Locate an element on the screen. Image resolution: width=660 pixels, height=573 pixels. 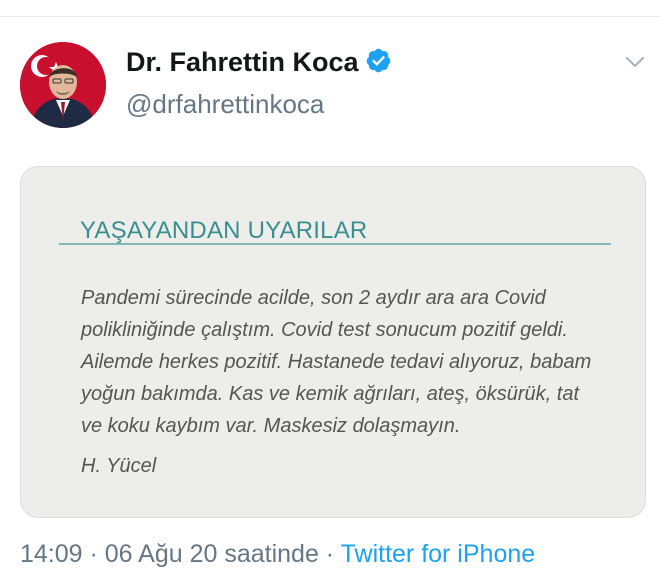
tweet-source-link: Twitter for iPhone is located at coordinates (438, 554).